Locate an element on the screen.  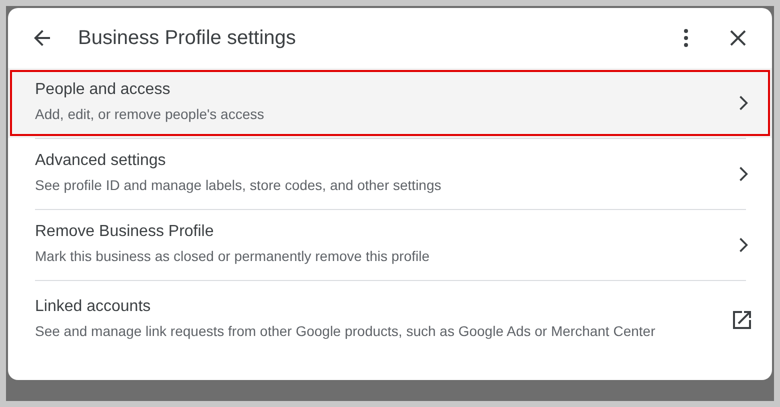
item-title: Remove Business Profile is located at coordinates (125, 232).